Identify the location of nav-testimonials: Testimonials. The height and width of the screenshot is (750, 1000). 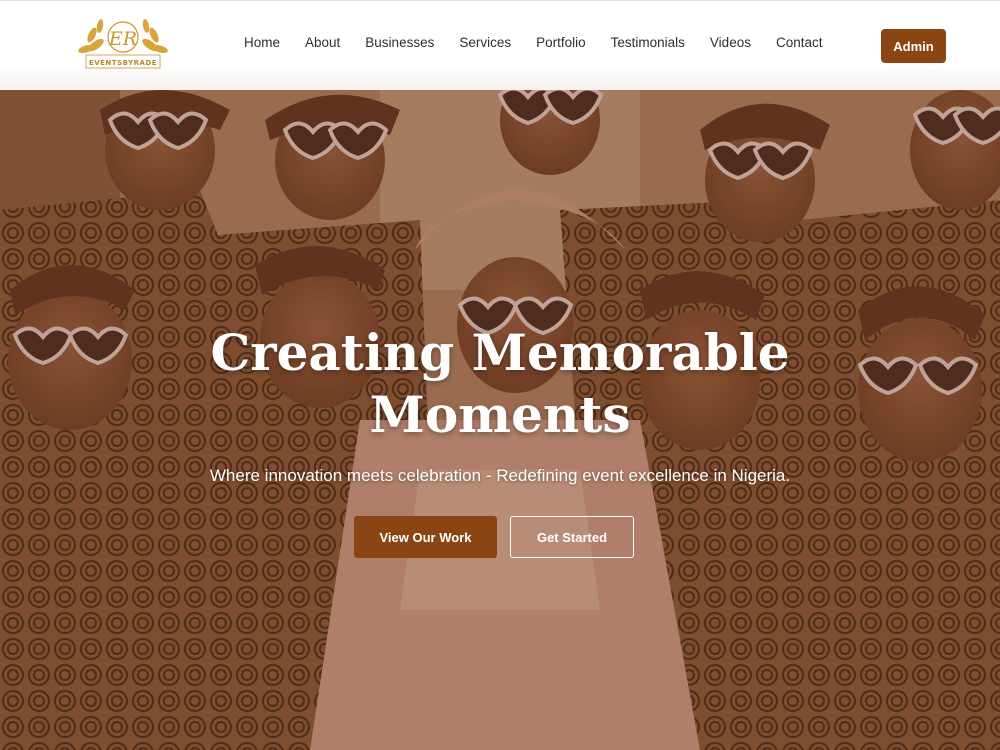
(648, 42).